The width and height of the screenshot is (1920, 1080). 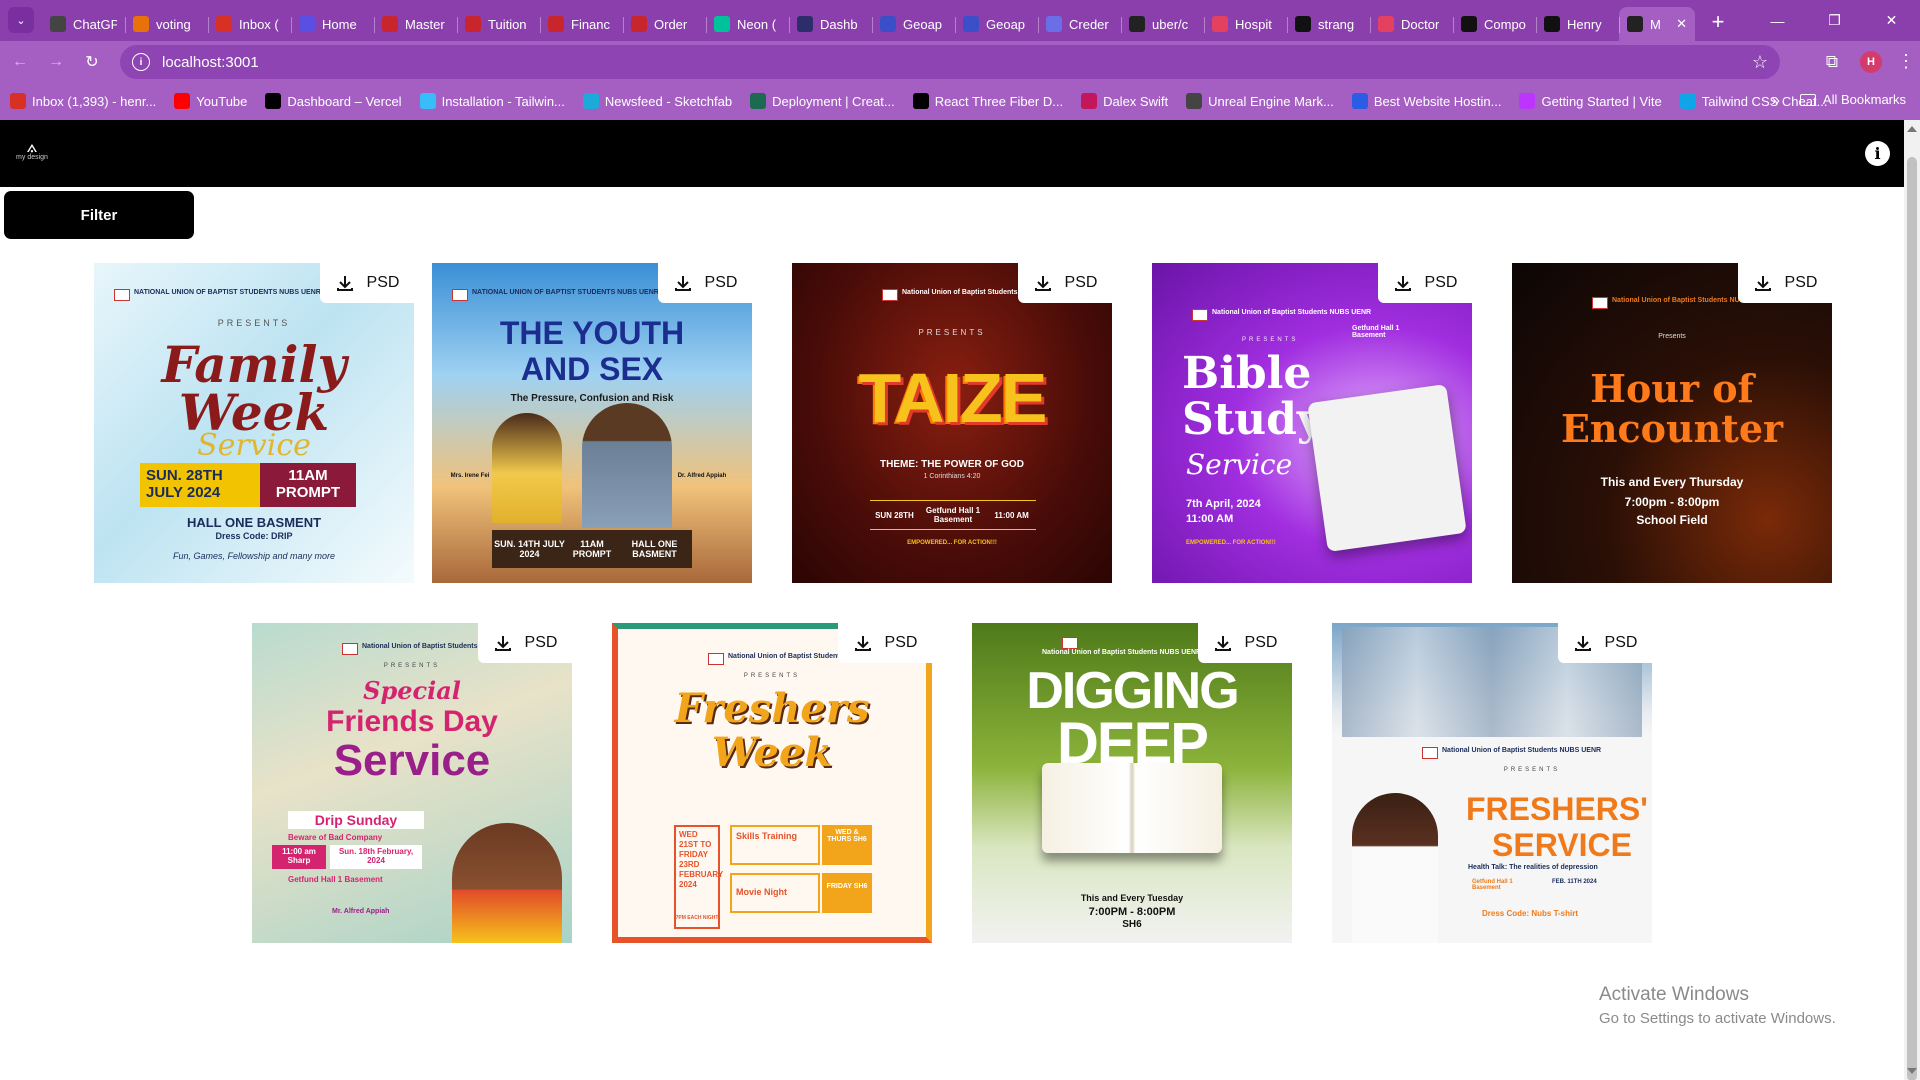 I want to click on bookmark-item: Dalex Swift, so click(x=1124, y=101).